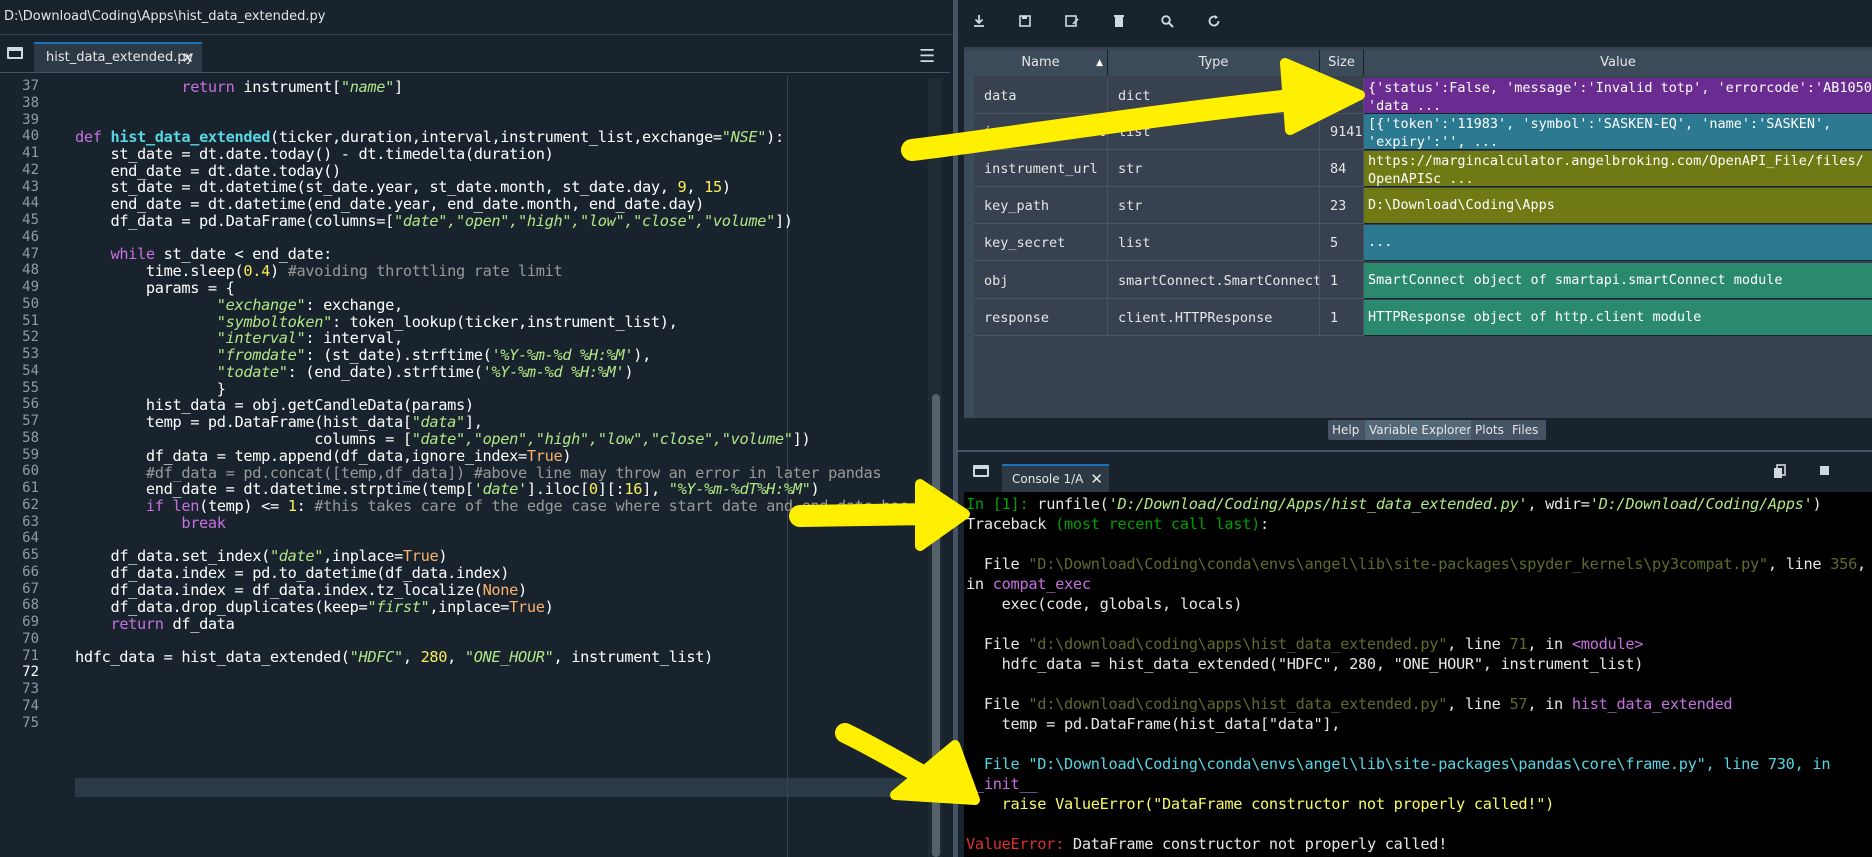 The height and width of the screenshot is (857, 1872). I want to click on line-number: 37, so click(30, 86).